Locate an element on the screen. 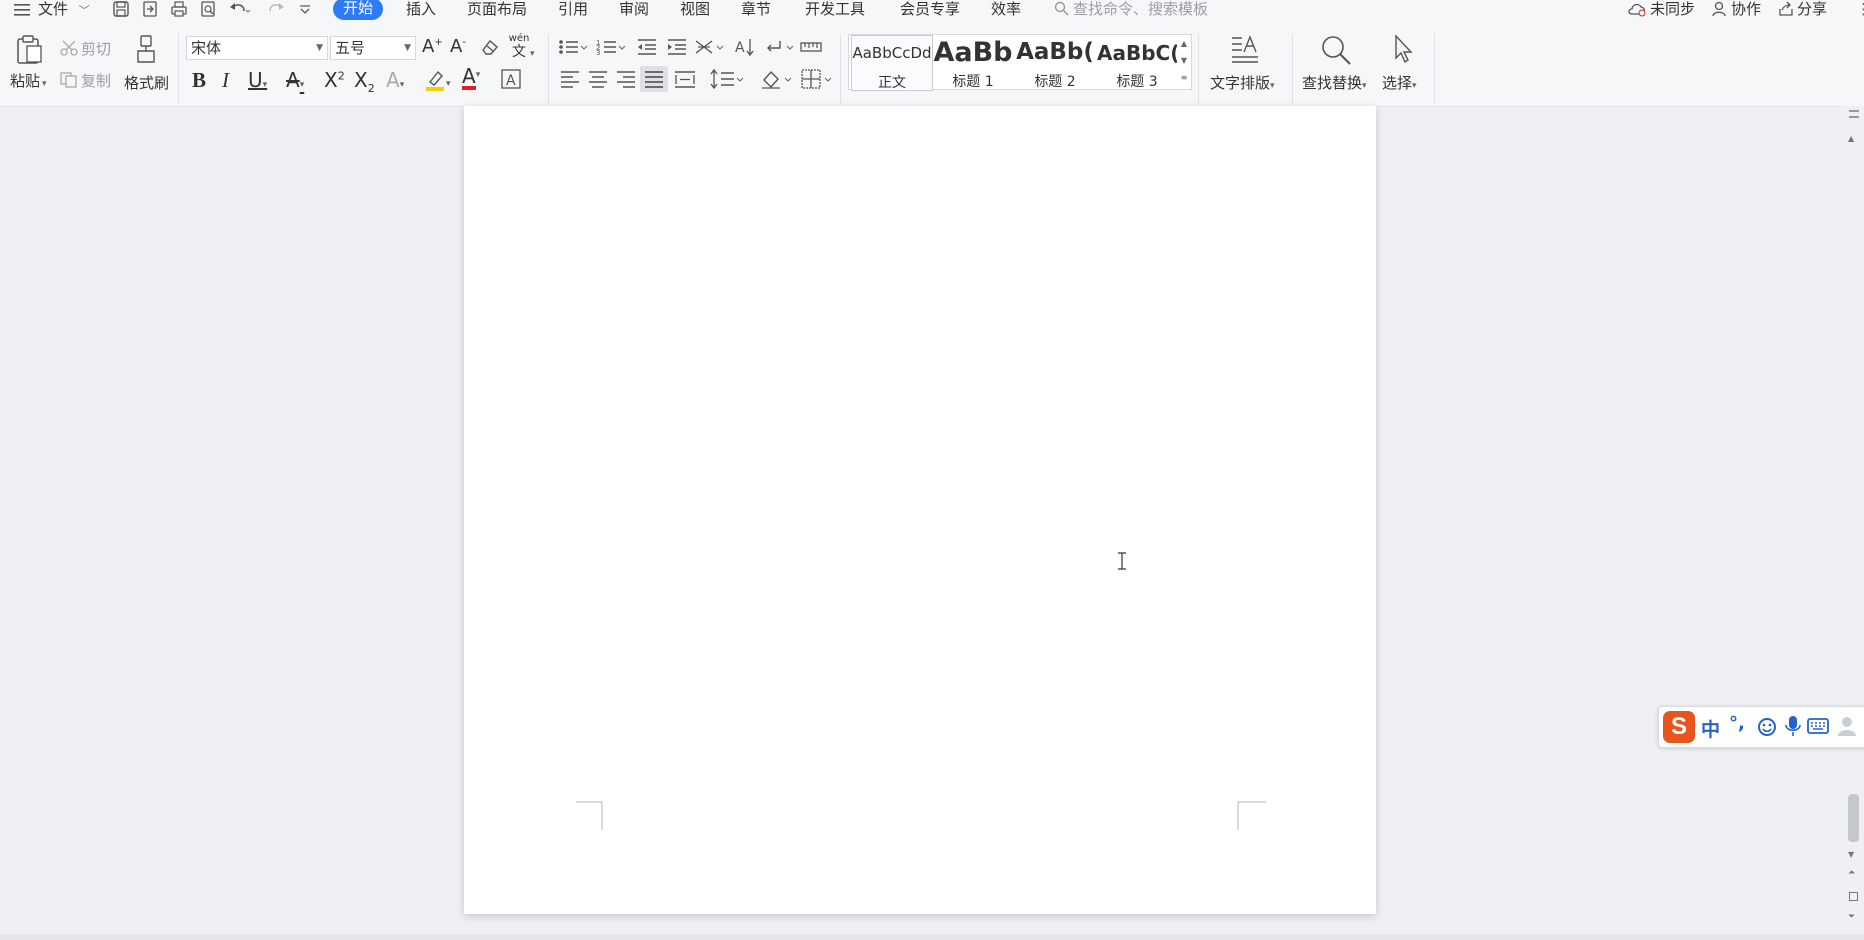  share-button: 分享 is located at coordinates (1802, 10).